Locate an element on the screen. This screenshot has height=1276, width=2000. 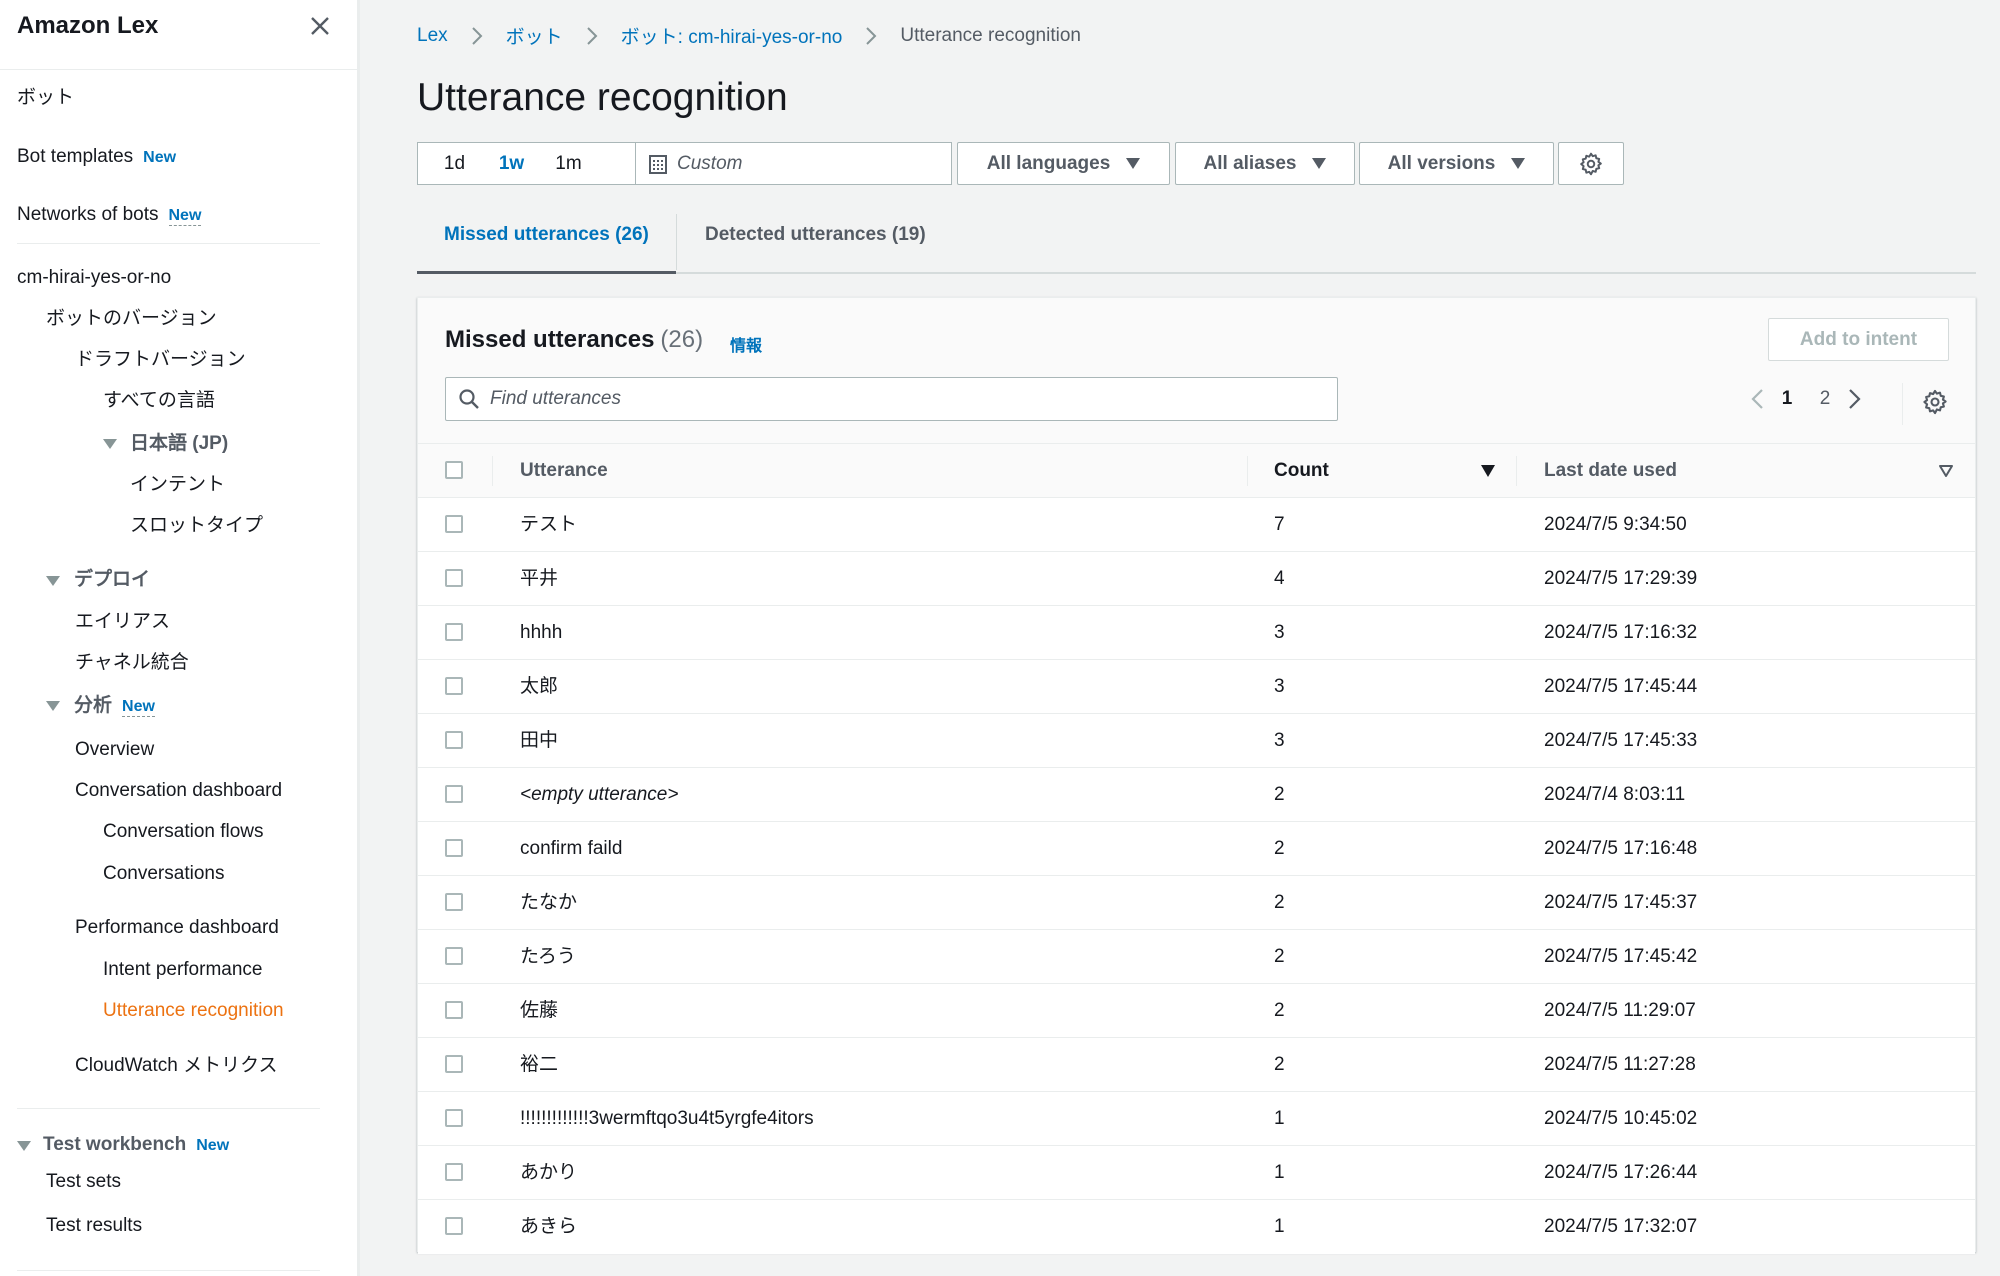
nav-channel-integrations: チャネル統合 is located at coordinates (132, 663).